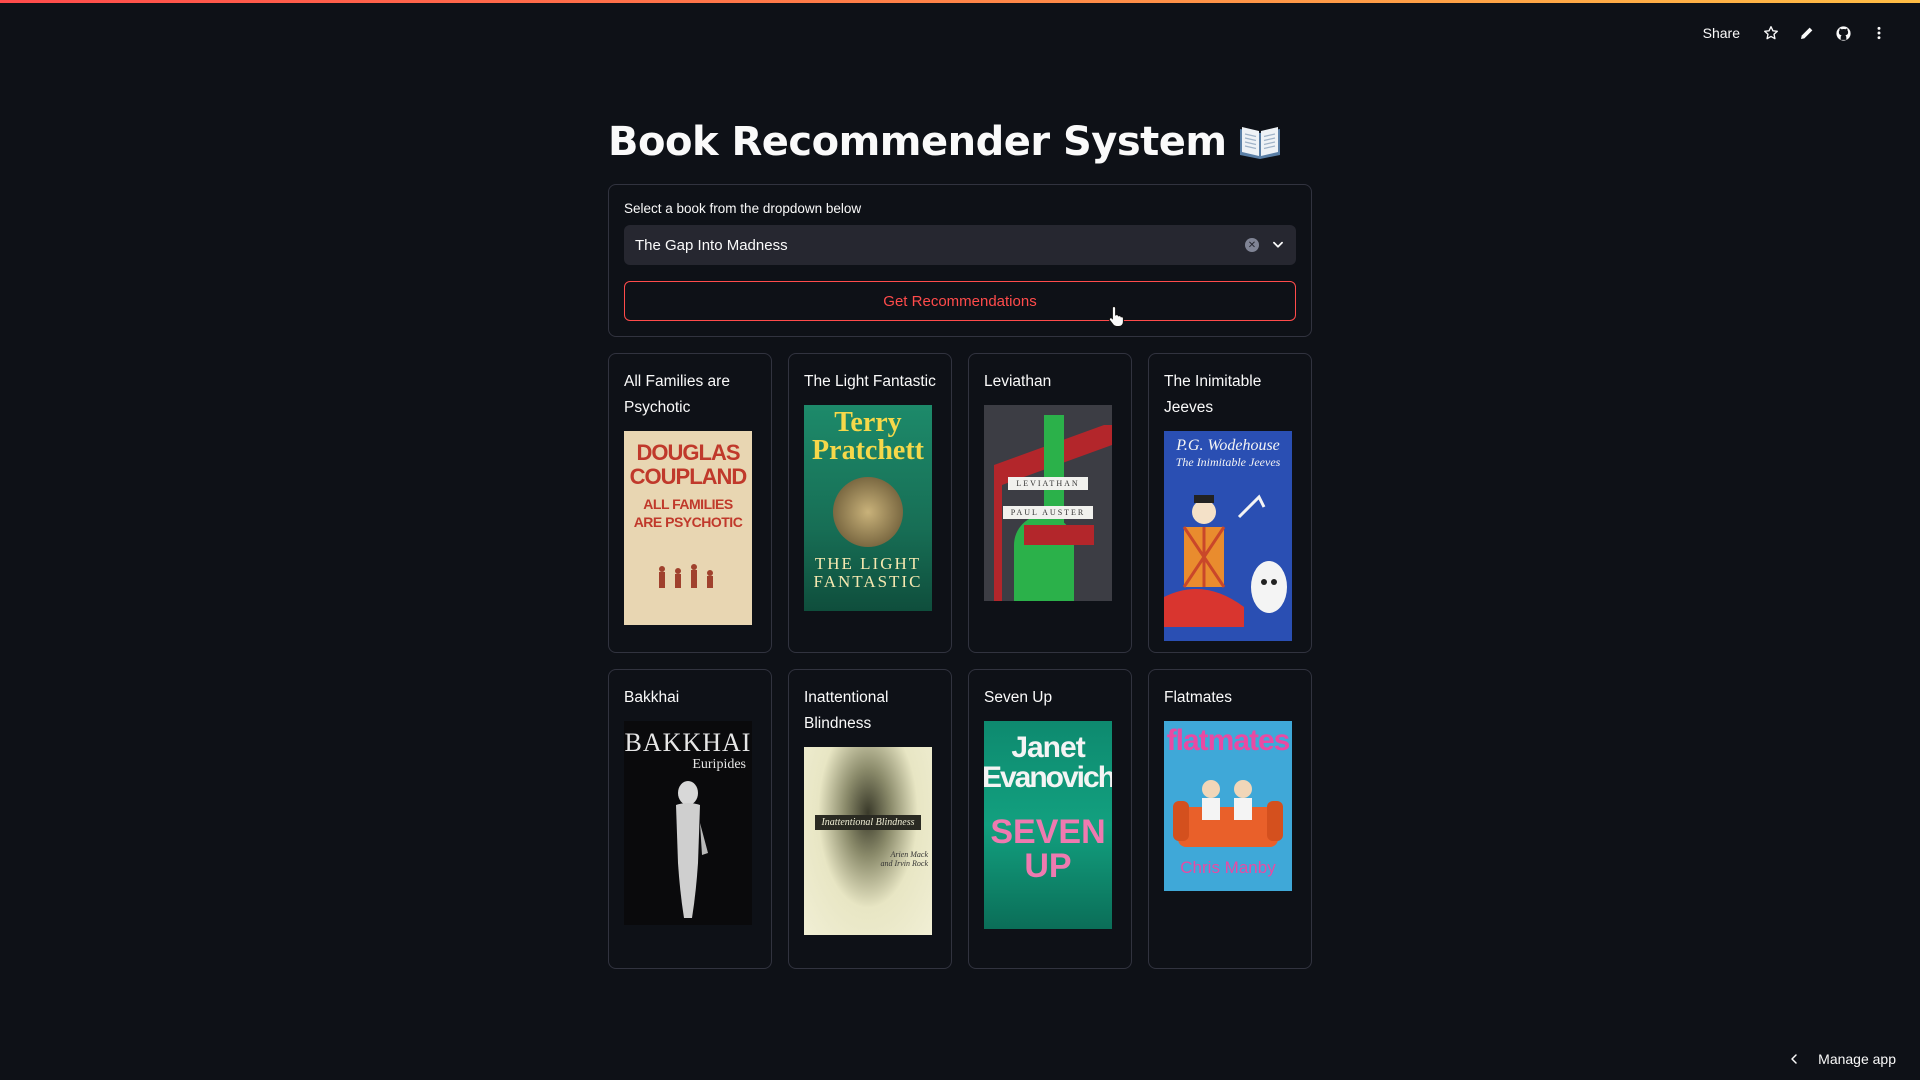 The image size is (1920, 1080). I want to click on cover-text: DOUGLAS, so click(688, 452).